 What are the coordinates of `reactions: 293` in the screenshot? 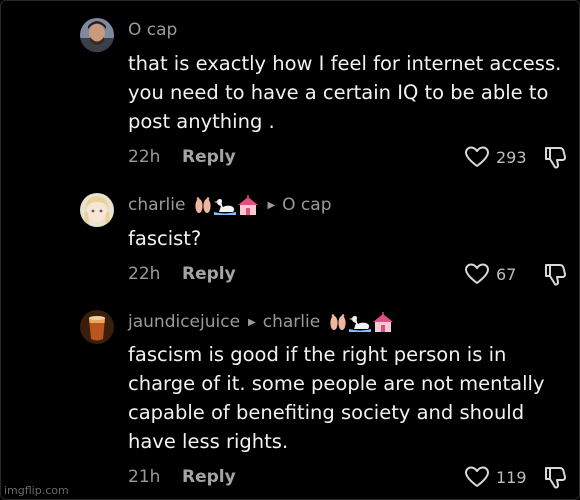 It's located at (516, 157).